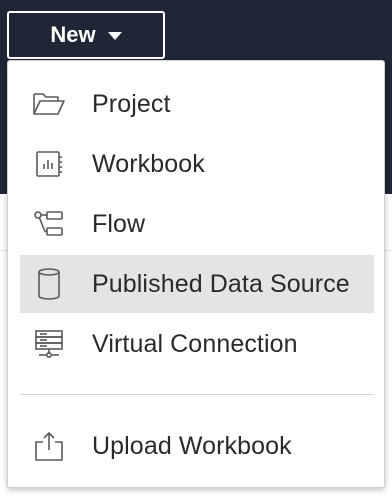 The width and height of the screenshot is (392, 496). I want to click on menu-item-label: Workbook, so click(148, 163).